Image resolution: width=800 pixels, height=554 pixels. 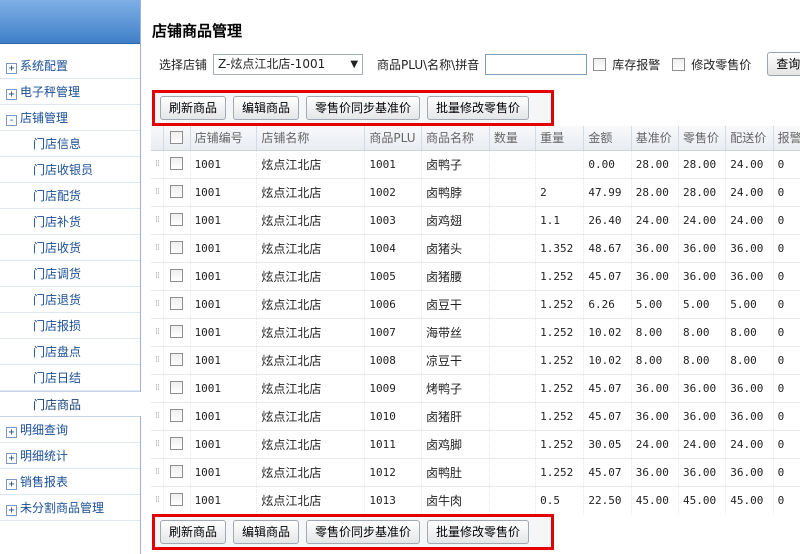 I want to click on sidebar-item: 门店补货, so click(x=70, y=222).